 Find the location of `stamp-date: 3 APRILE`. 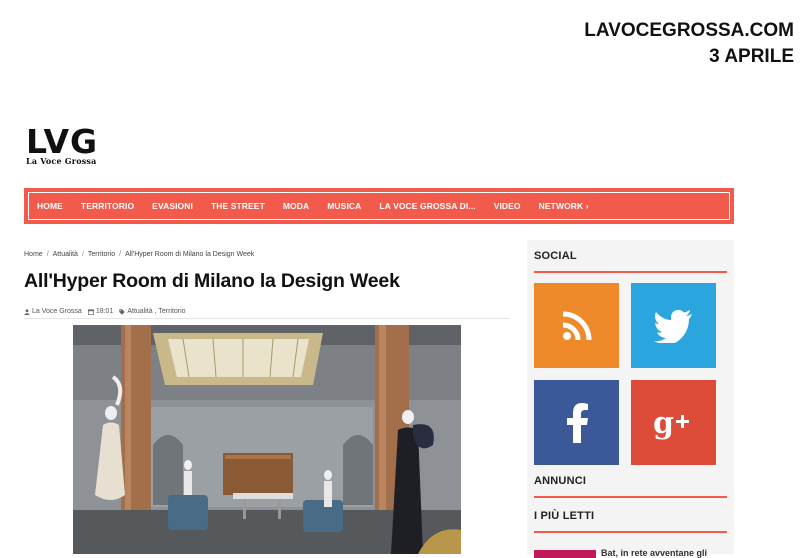

stamp-date: 3 APRILE is located at coordinates (751, 56).